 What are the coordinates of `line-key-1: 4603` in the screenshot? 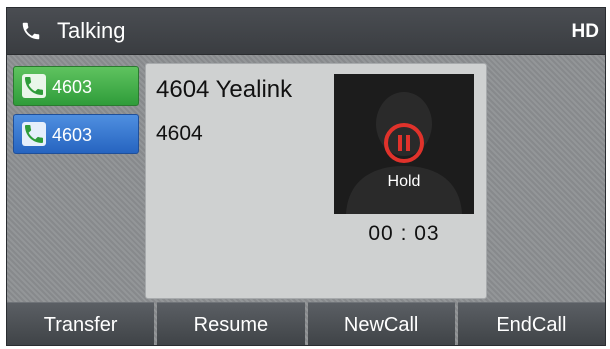 It's located at (76, 86).